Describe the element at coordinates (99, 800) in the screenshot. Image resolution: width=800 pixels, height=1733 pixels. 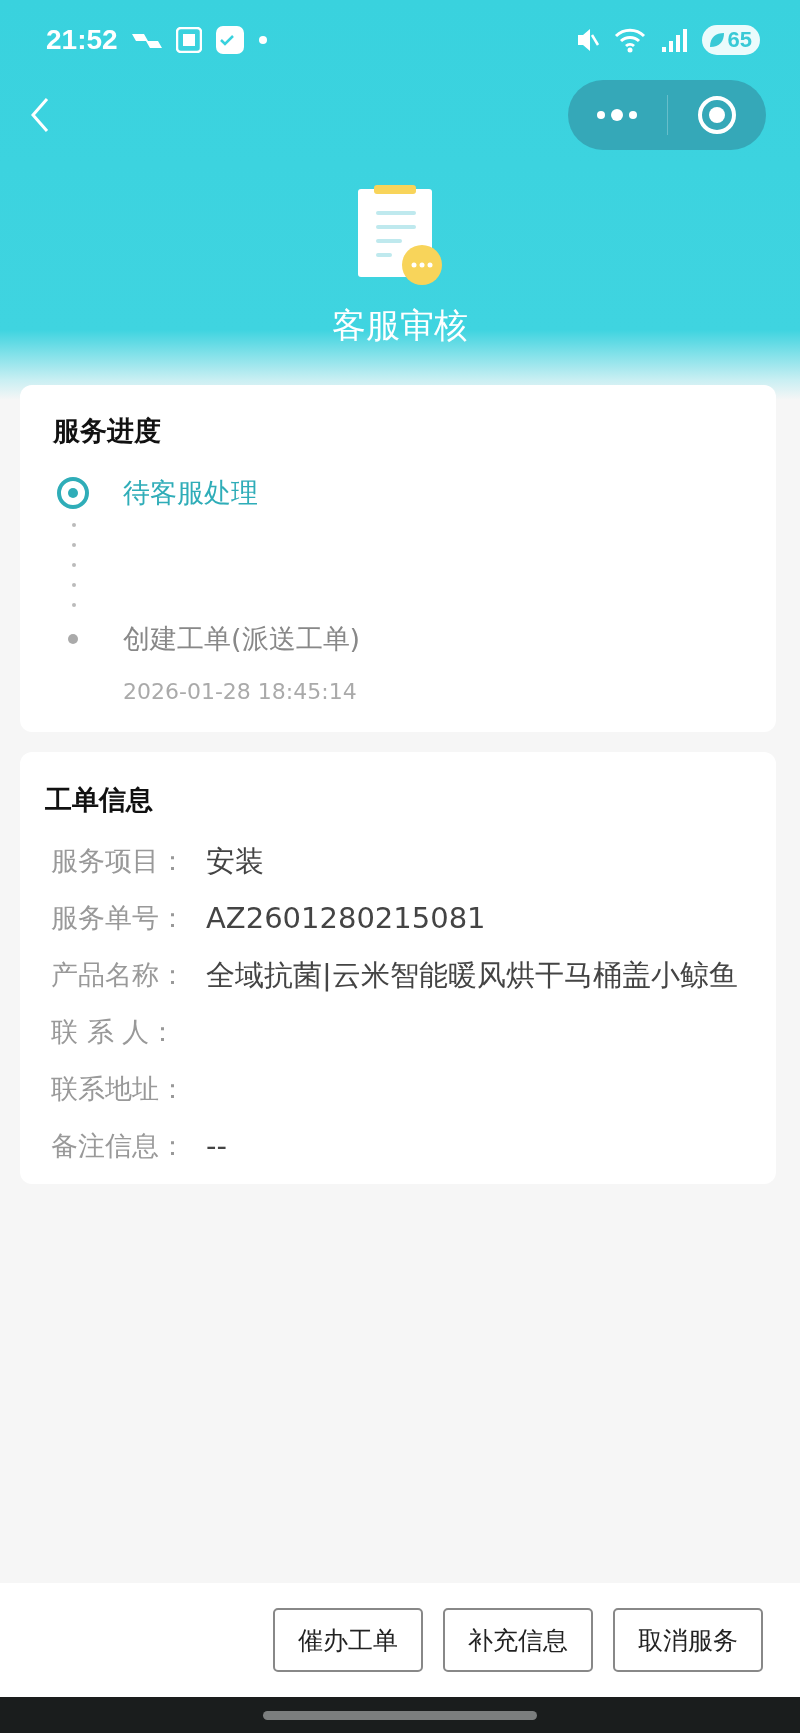
I see `card-title: 工单信息` at that location.